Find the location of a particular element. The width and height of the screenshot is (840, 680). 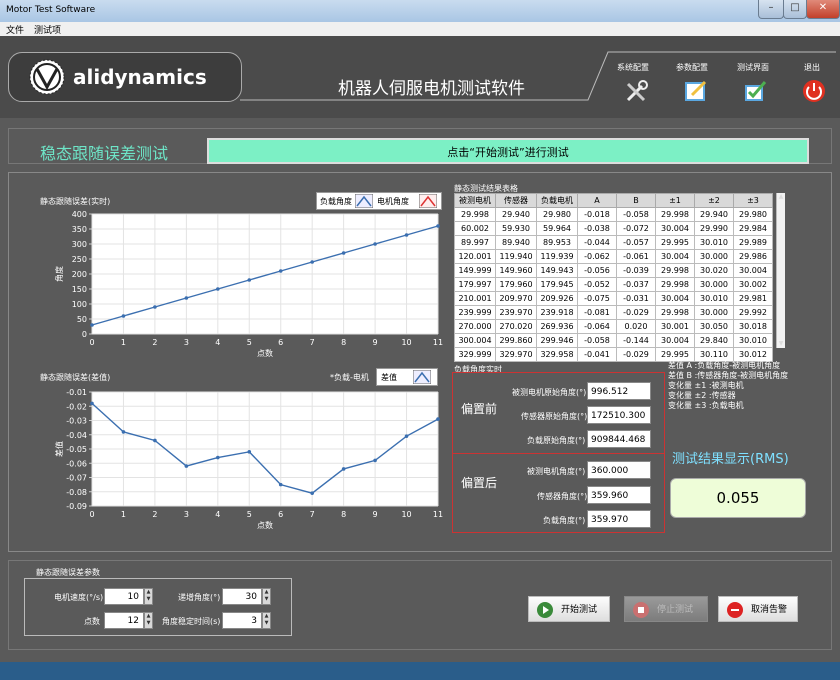

table-cell: 329.999 is located at coordinates (475, 354).